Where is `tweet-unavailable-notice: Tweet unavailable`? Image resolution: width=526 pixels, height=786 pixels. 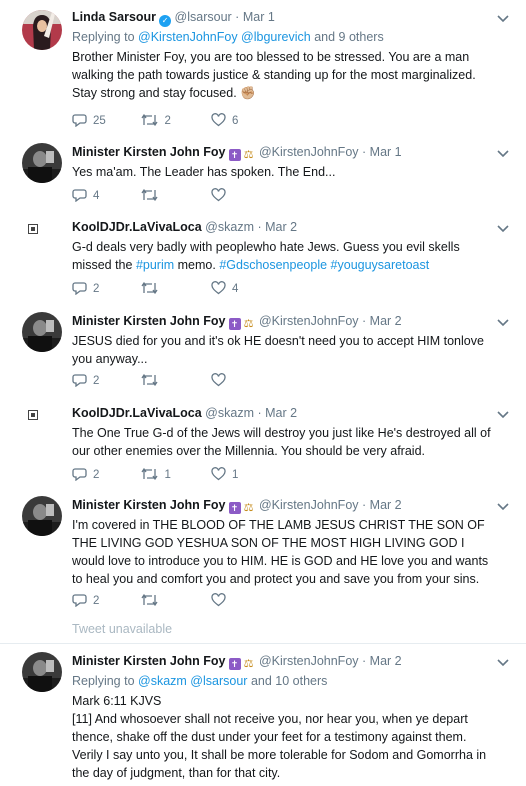
tweet-unavailable-notice: Tweet unavailable is located at coordinates (122, 629).